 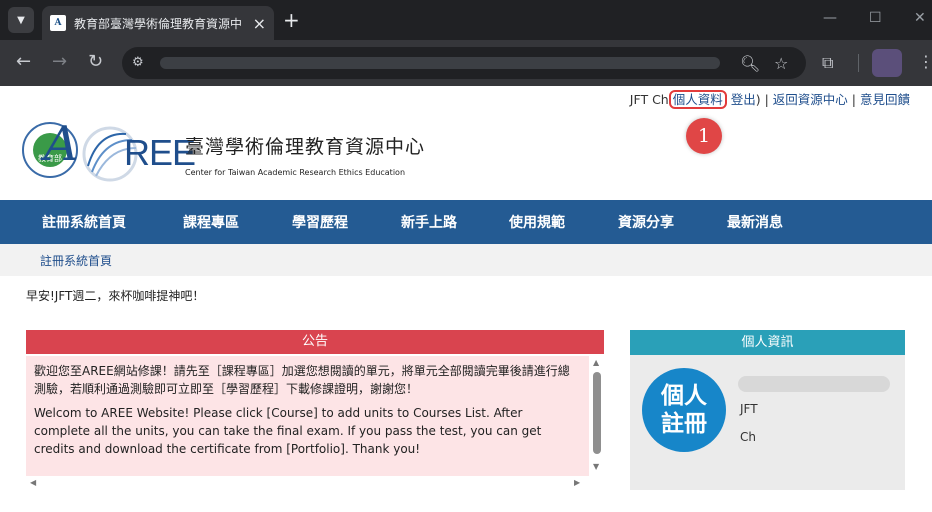 I want to click on scroll-thumb, so click(x=597, y=413).